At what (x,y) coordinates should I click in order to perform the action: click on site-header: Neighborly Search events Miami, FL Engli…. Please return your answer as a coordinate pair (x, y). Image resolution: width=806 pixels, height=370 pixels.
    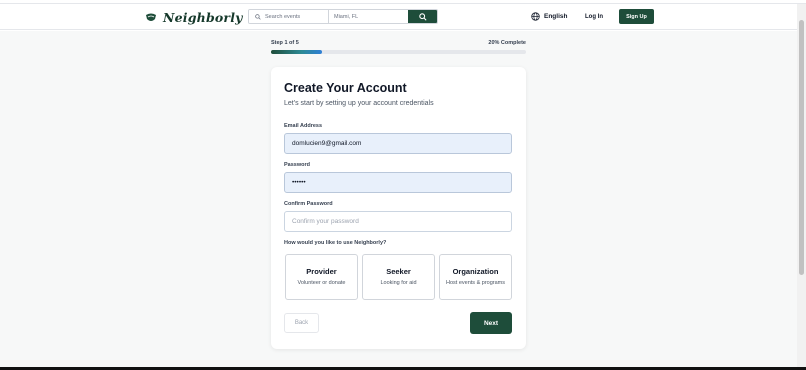
    Looking at the image, I should click on (398, 17).